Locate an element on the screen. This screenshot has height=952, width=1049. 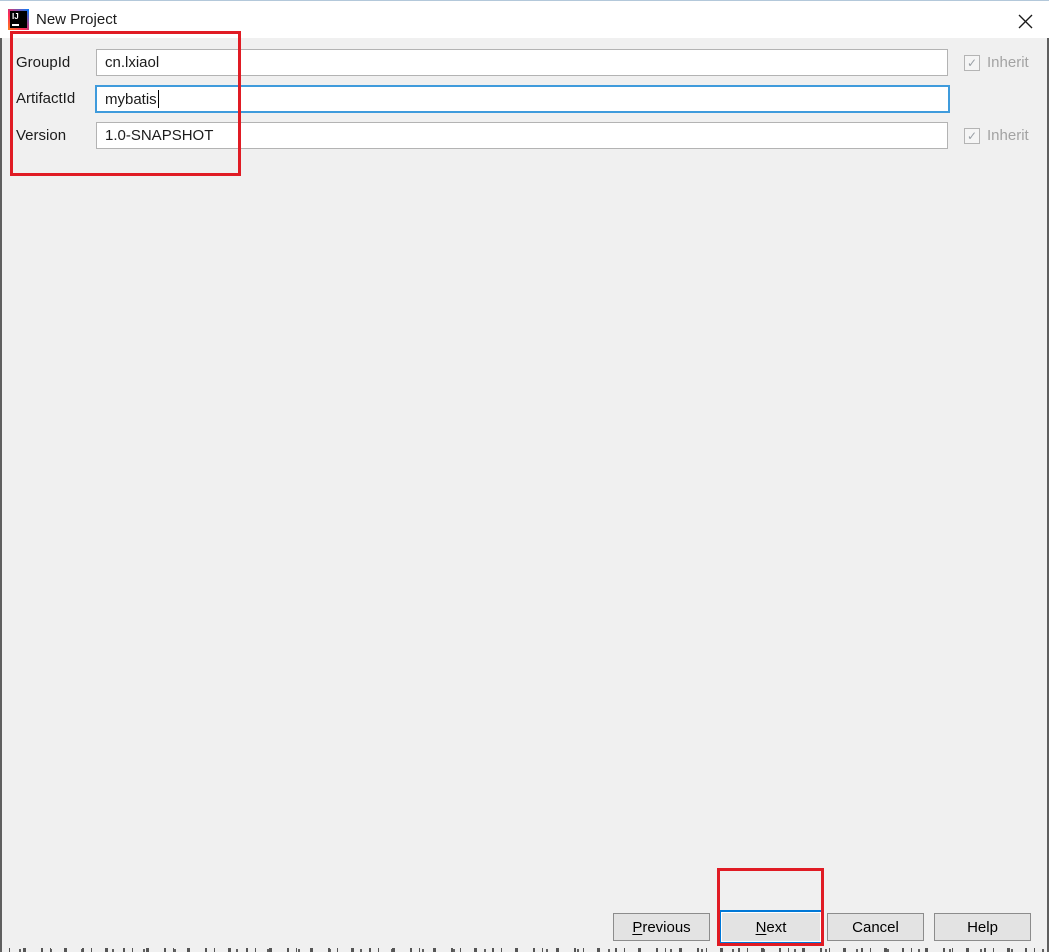
inherit-checkbox-groupid: ✓ is located at coordinates (972, 62).